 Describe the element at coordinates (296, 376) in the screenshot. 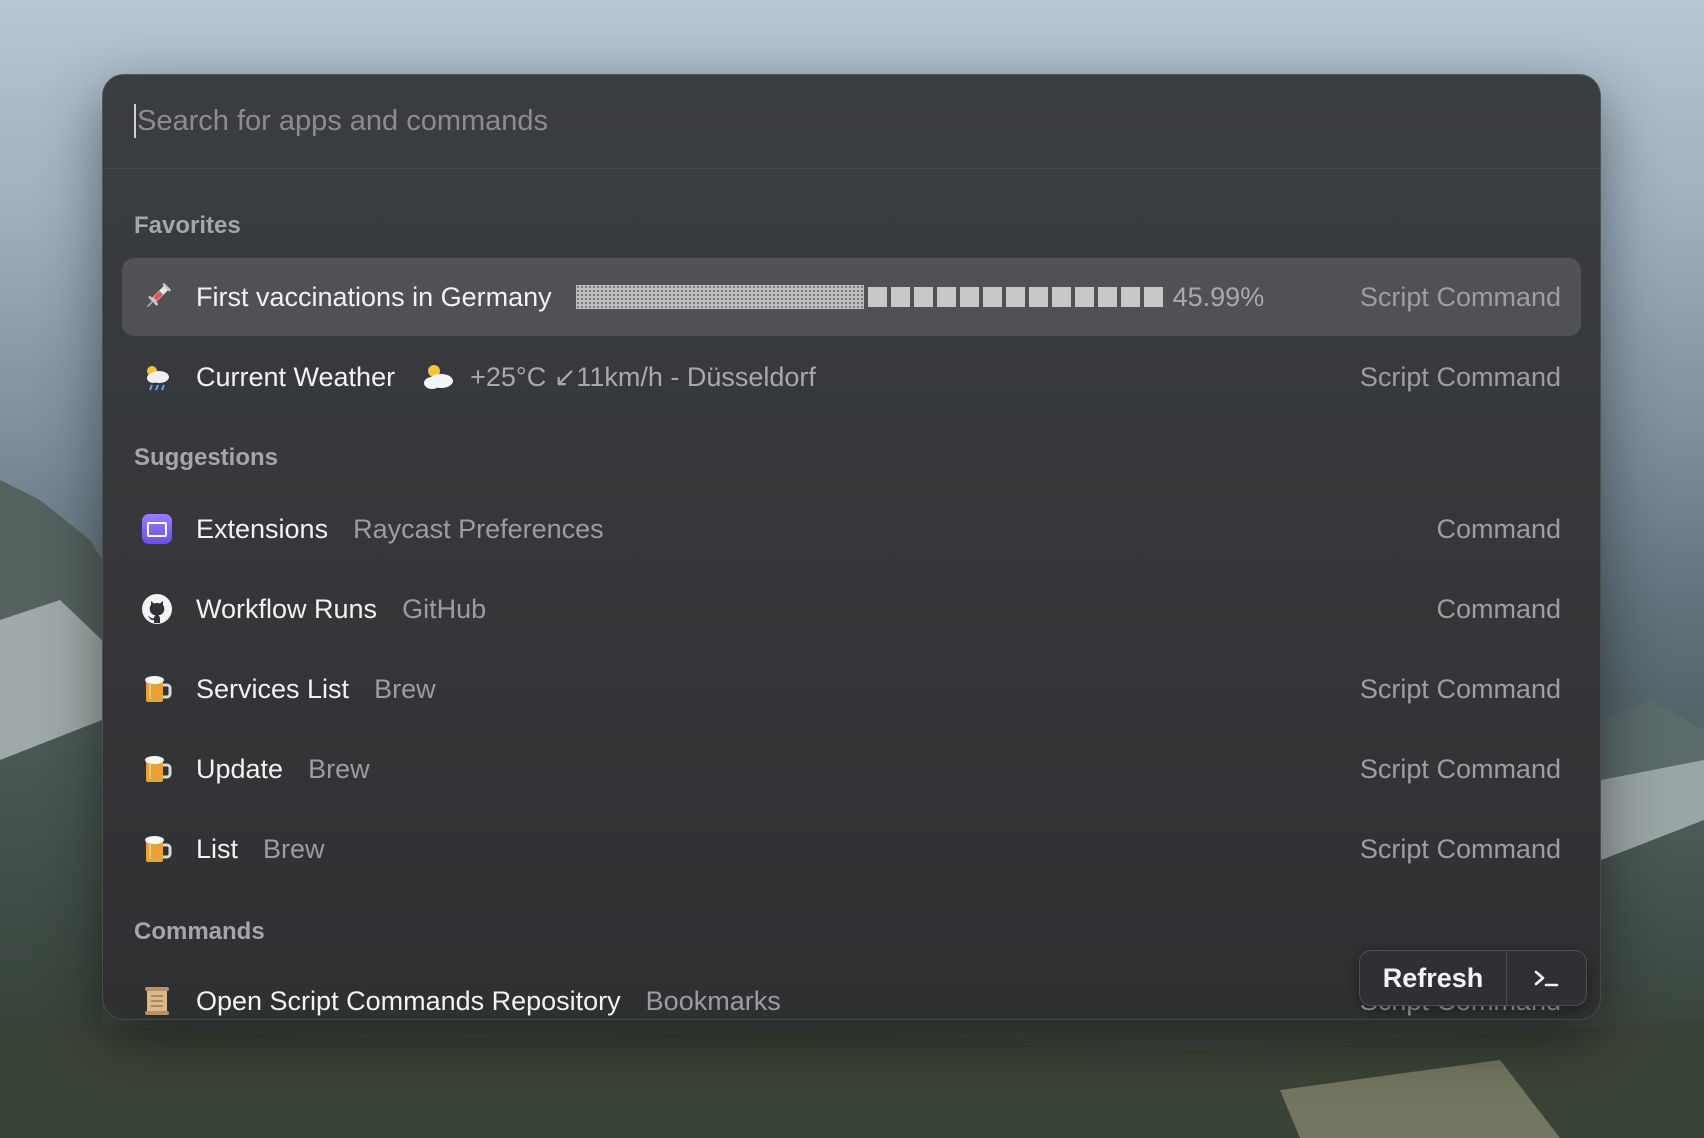

I see `item-title: Current Weather` at that location.